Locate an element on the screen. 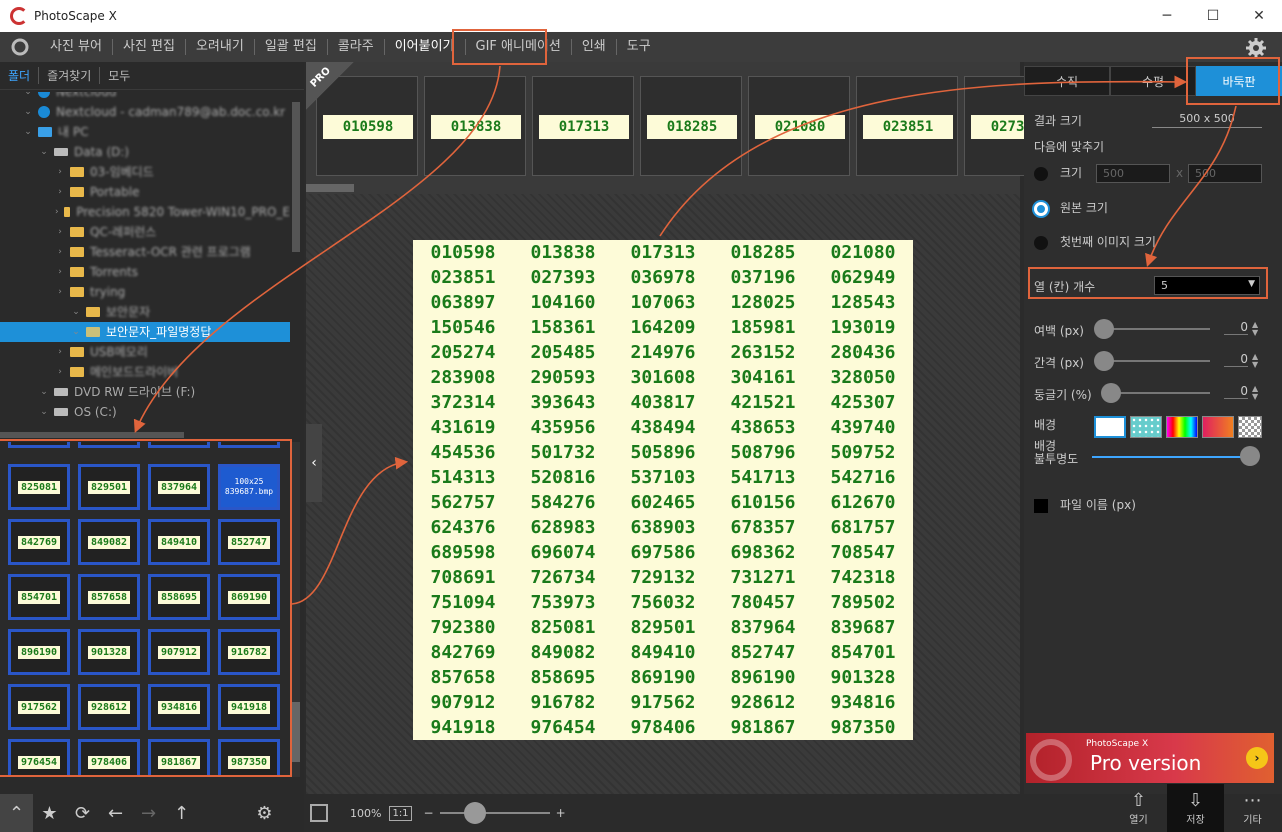  menu-tab-8: 도구 is located at coordinates (639, 47).